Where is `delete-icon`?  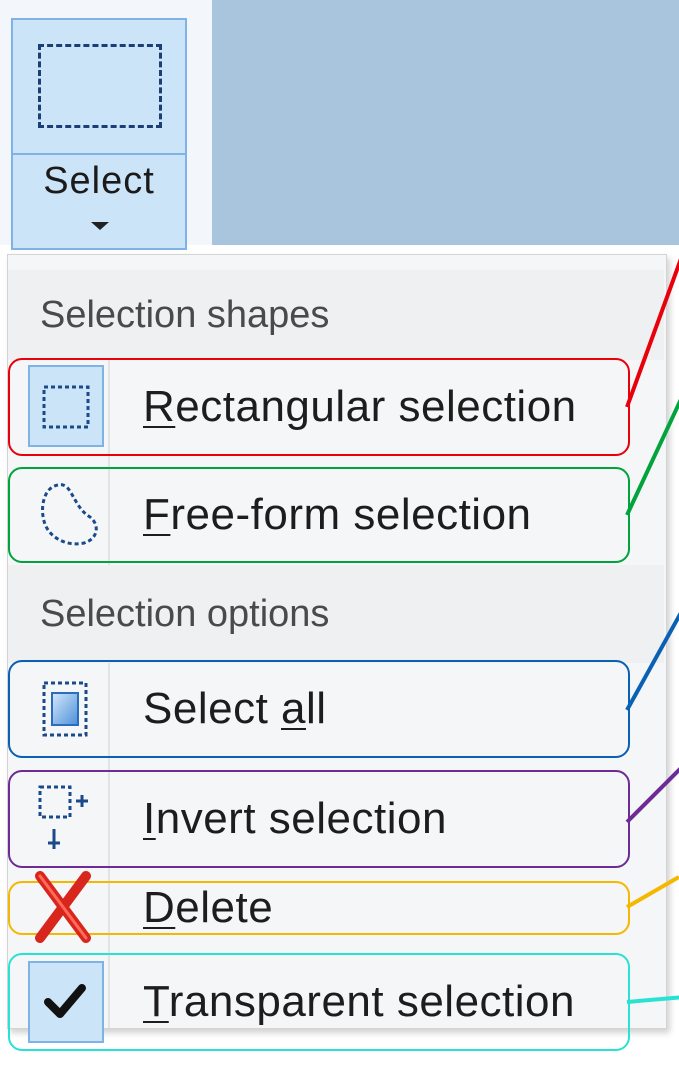
delete-icon is located at coordinates (66, 908).